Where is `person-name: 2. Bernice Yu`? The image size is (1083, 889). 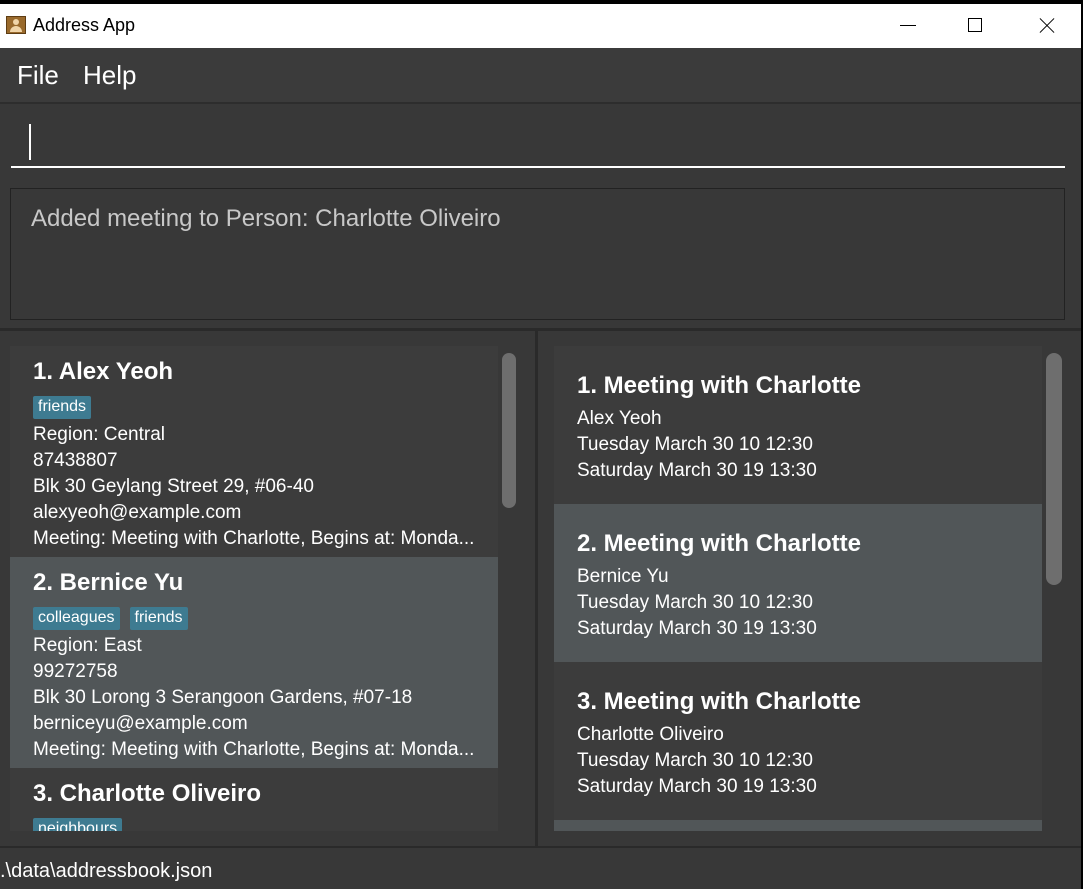
person-name: 2. Bernice Yu is located at coordinates (108, 582).